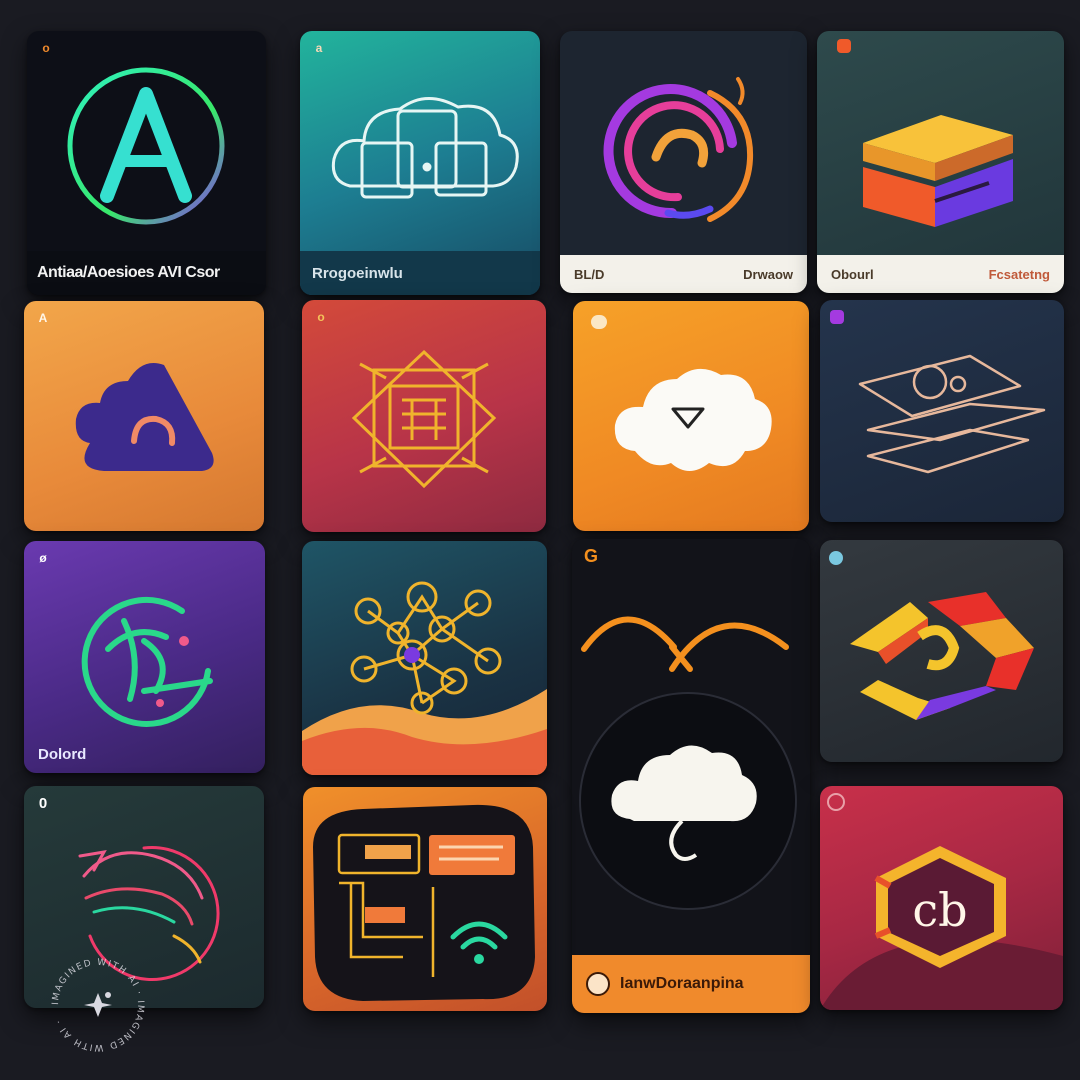 The width and height of the screenshot is (1080, 1080). What do you see at coordinates (43, 558) in the screenshot?
I see `tile-badge: ø` at bounding box center [43, 558].